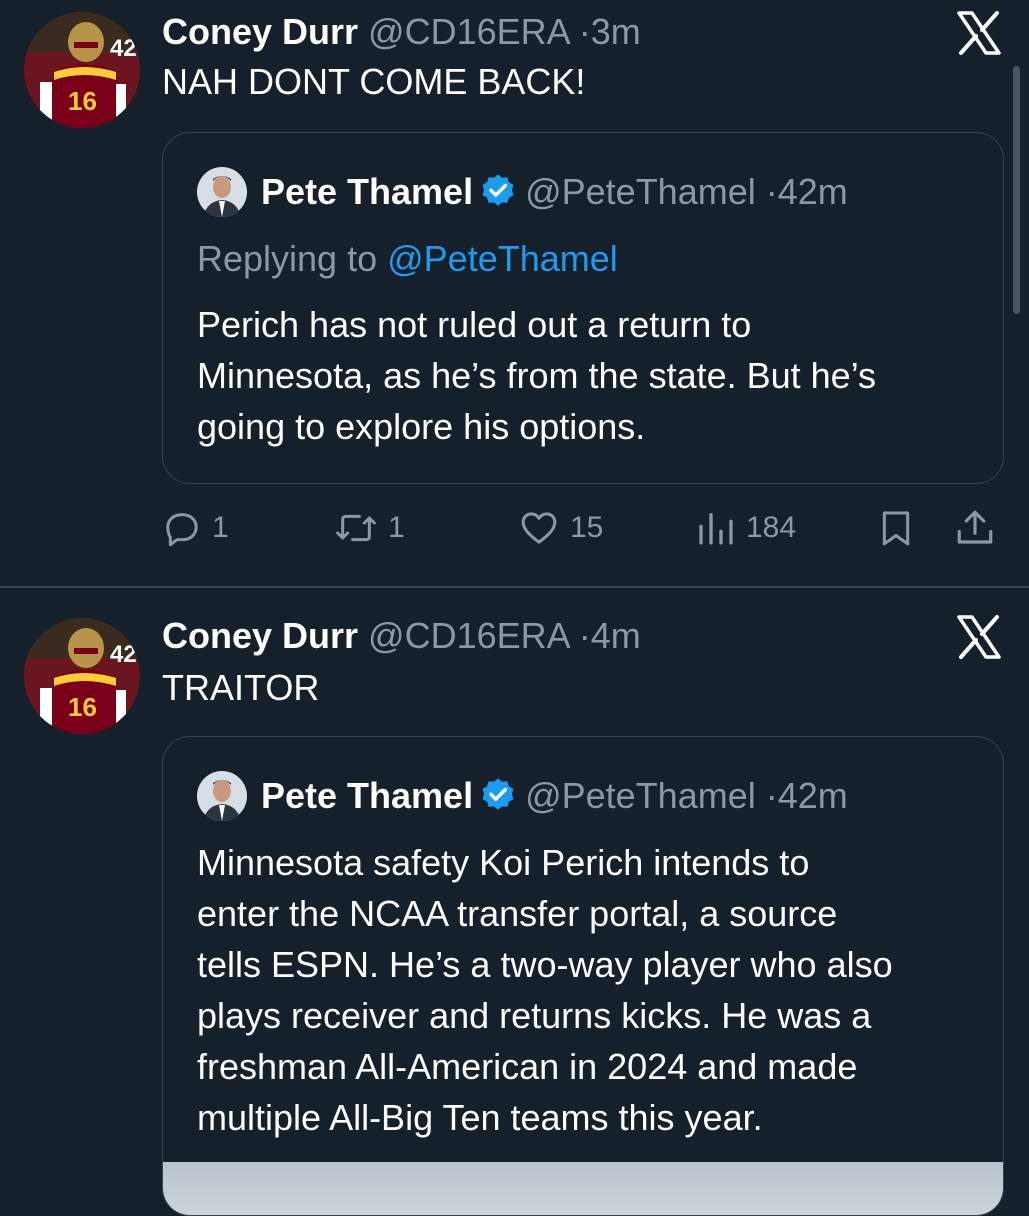  What do you see at coordinates (616, 635) in the screenshot?
I see `timestamp: 4m` at bounding box center [616, 635].